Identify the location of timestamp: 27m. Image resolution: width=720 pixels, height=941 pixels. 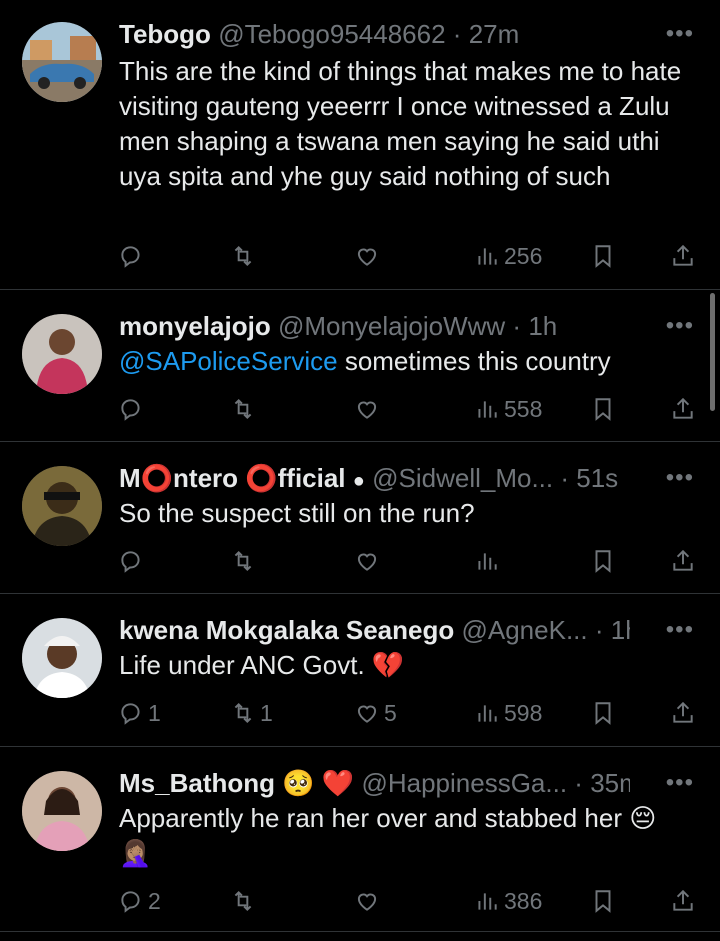
(494, 34).